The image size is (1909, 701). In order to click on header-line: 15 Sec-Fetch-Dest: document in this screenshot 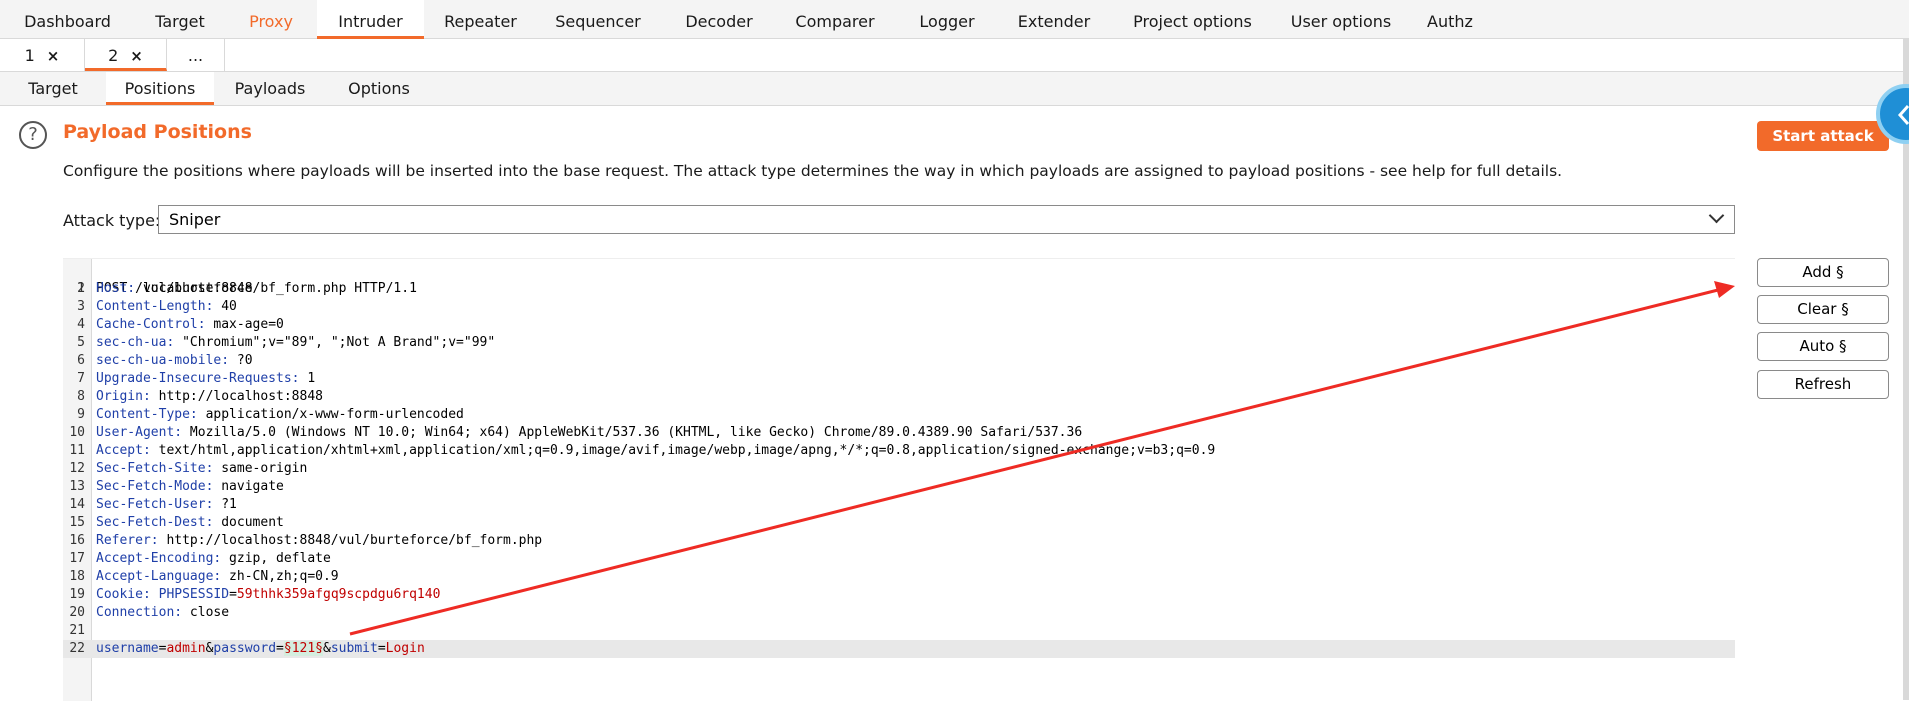, I will do `click(176, 522)`.